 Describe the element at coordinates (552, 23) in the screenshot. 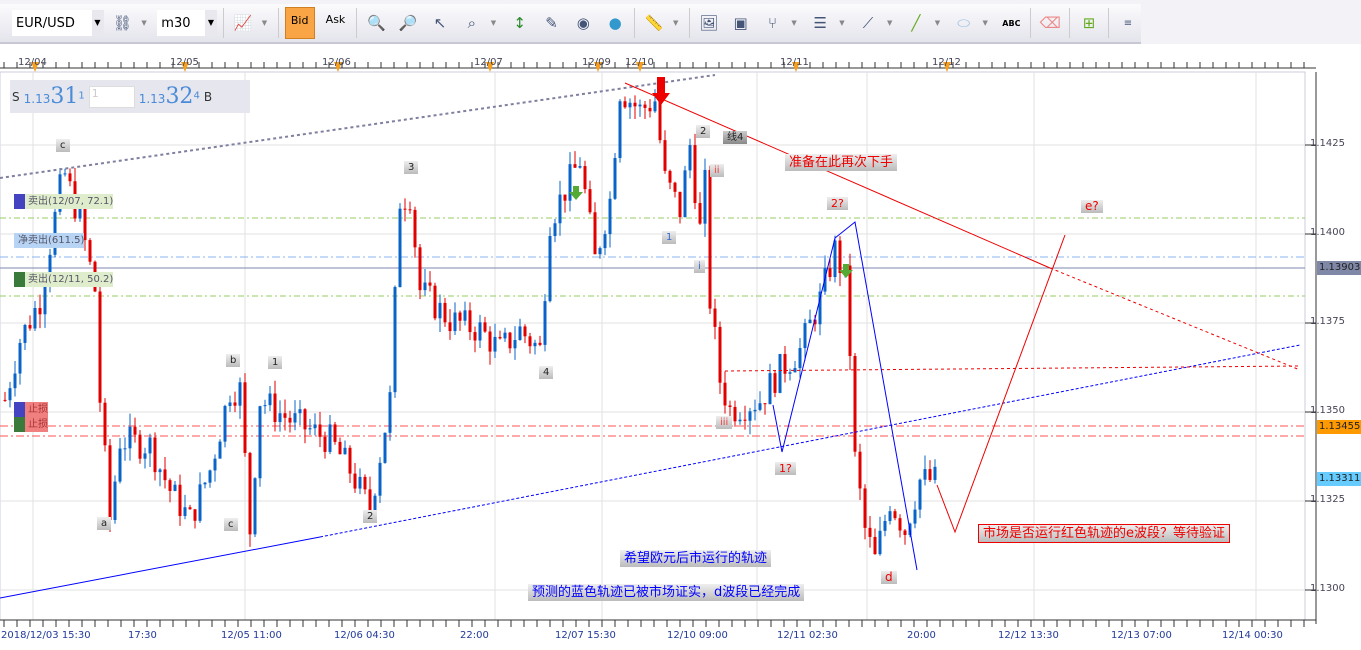

I see `edit-window-icon: ✎` at that location.